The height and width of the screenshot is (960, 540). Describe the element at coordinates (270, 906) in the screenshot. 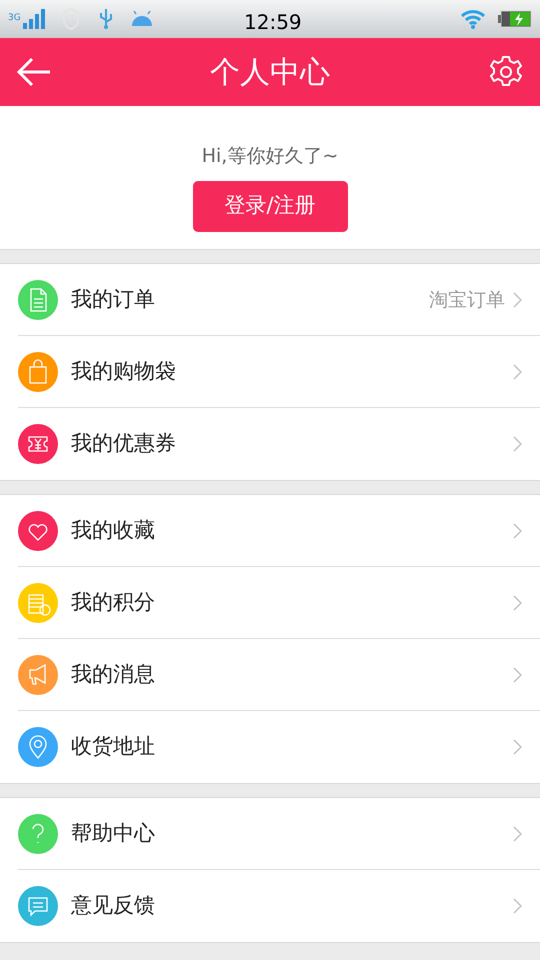

I see `menu-row: 意见反馈` at that location.